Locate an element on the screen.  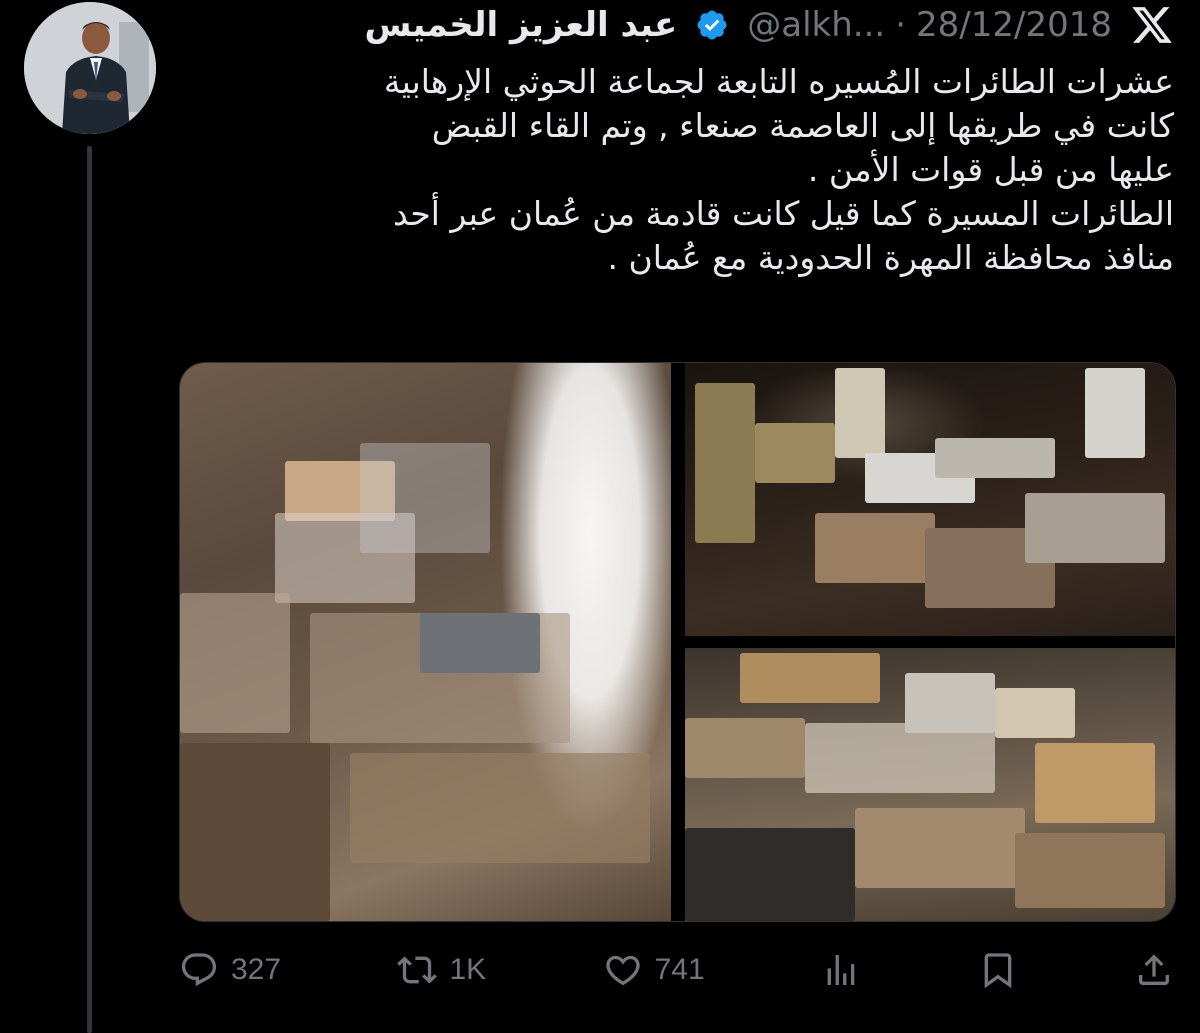
tweet-meta: @alkh... · 28/12/2018 is located at coordinates (929, 25).